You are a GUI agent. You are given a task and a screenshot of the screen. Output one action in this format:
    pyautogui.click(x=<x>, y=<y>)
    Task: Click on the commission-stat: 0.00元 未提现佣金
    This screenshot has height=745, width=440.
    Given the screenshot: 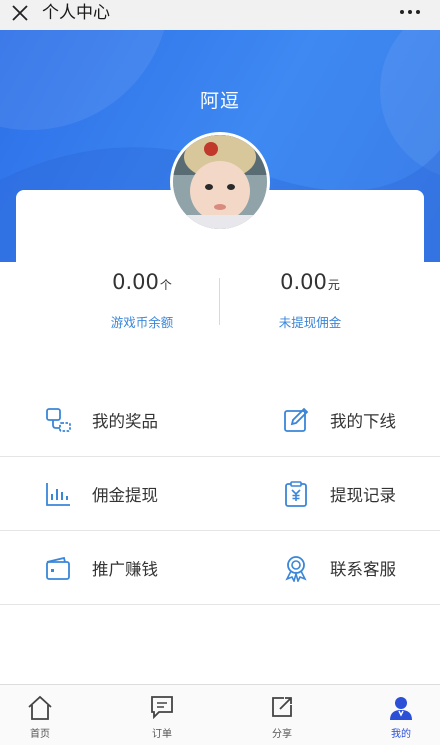 What is the action you would take?
    pyautogui.click(x=310, y=300)
    